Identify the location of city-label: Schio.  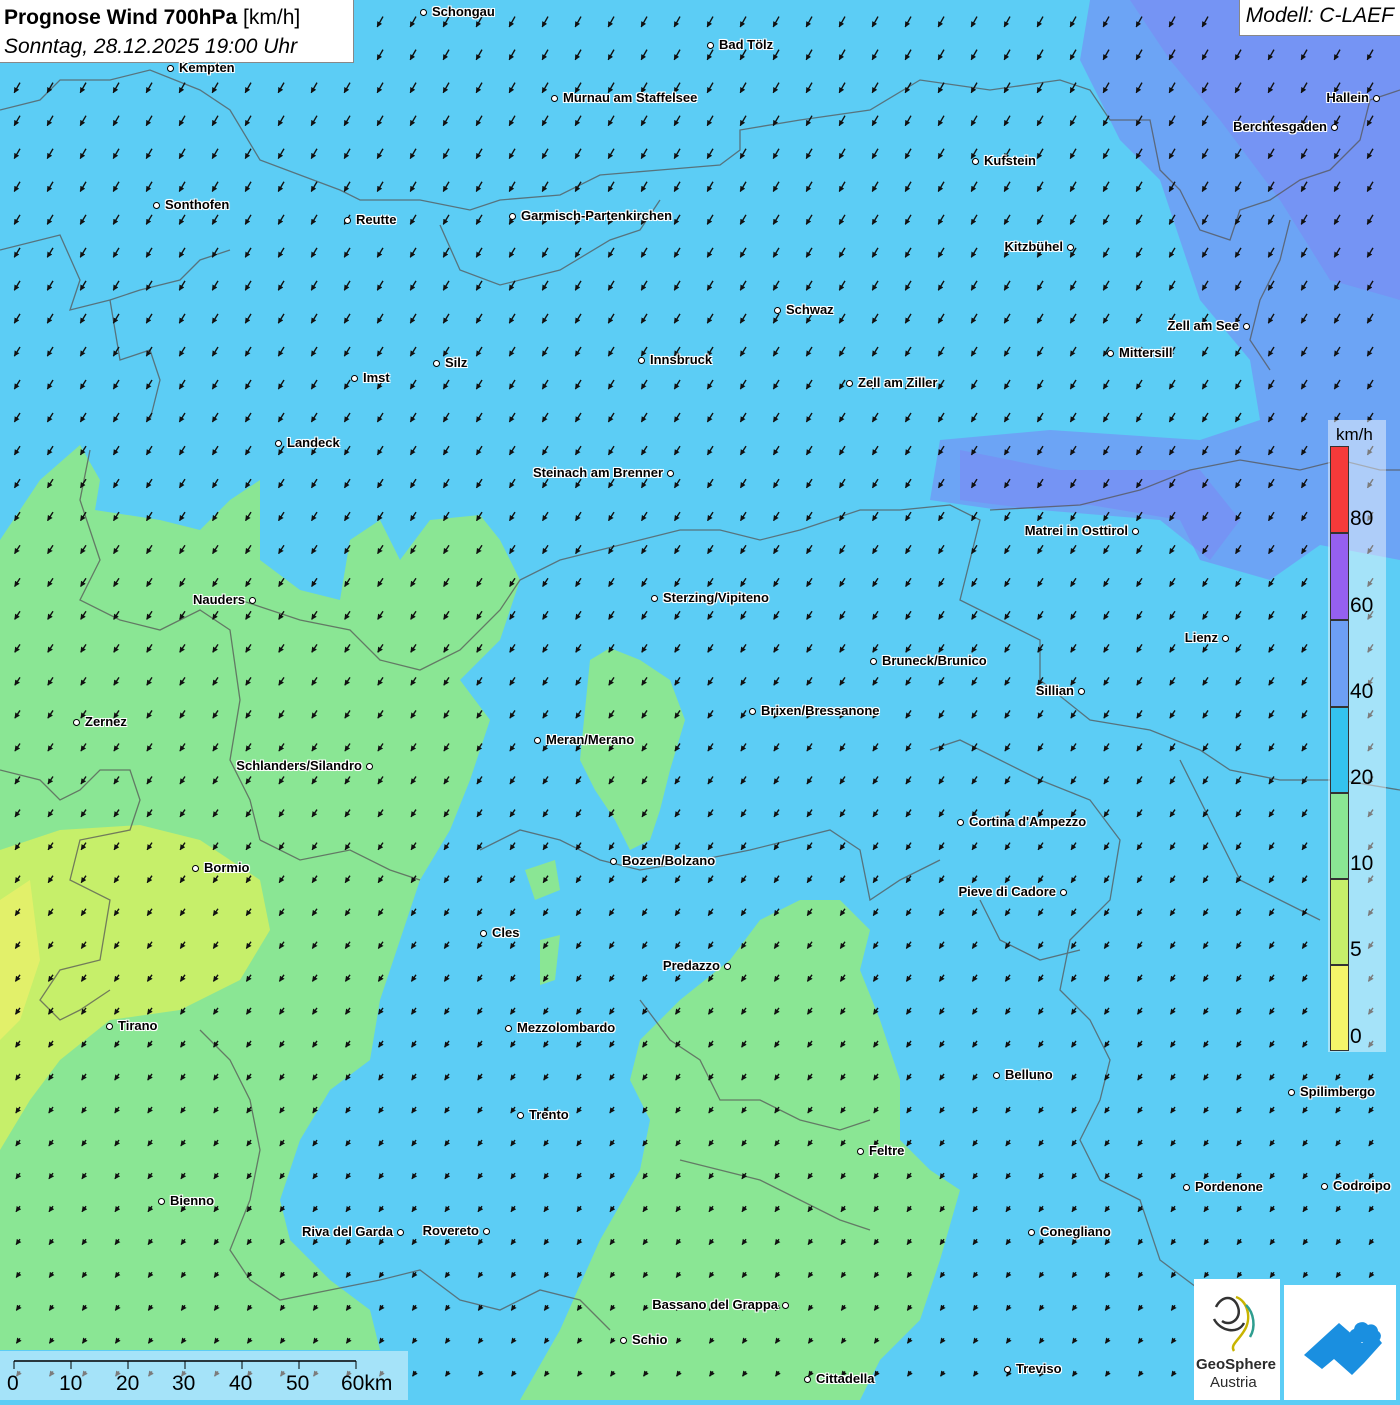
(650, 1339).